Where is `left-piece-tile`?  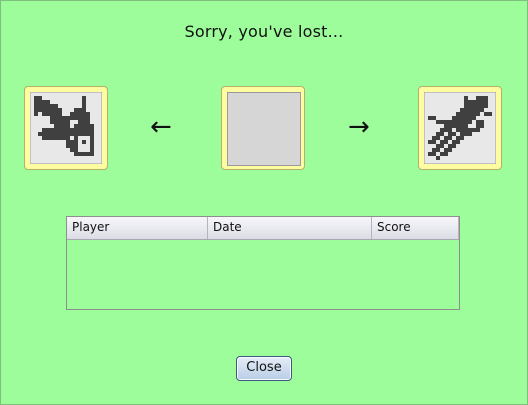
left-piece-tile is located at coordinates (66, 128).